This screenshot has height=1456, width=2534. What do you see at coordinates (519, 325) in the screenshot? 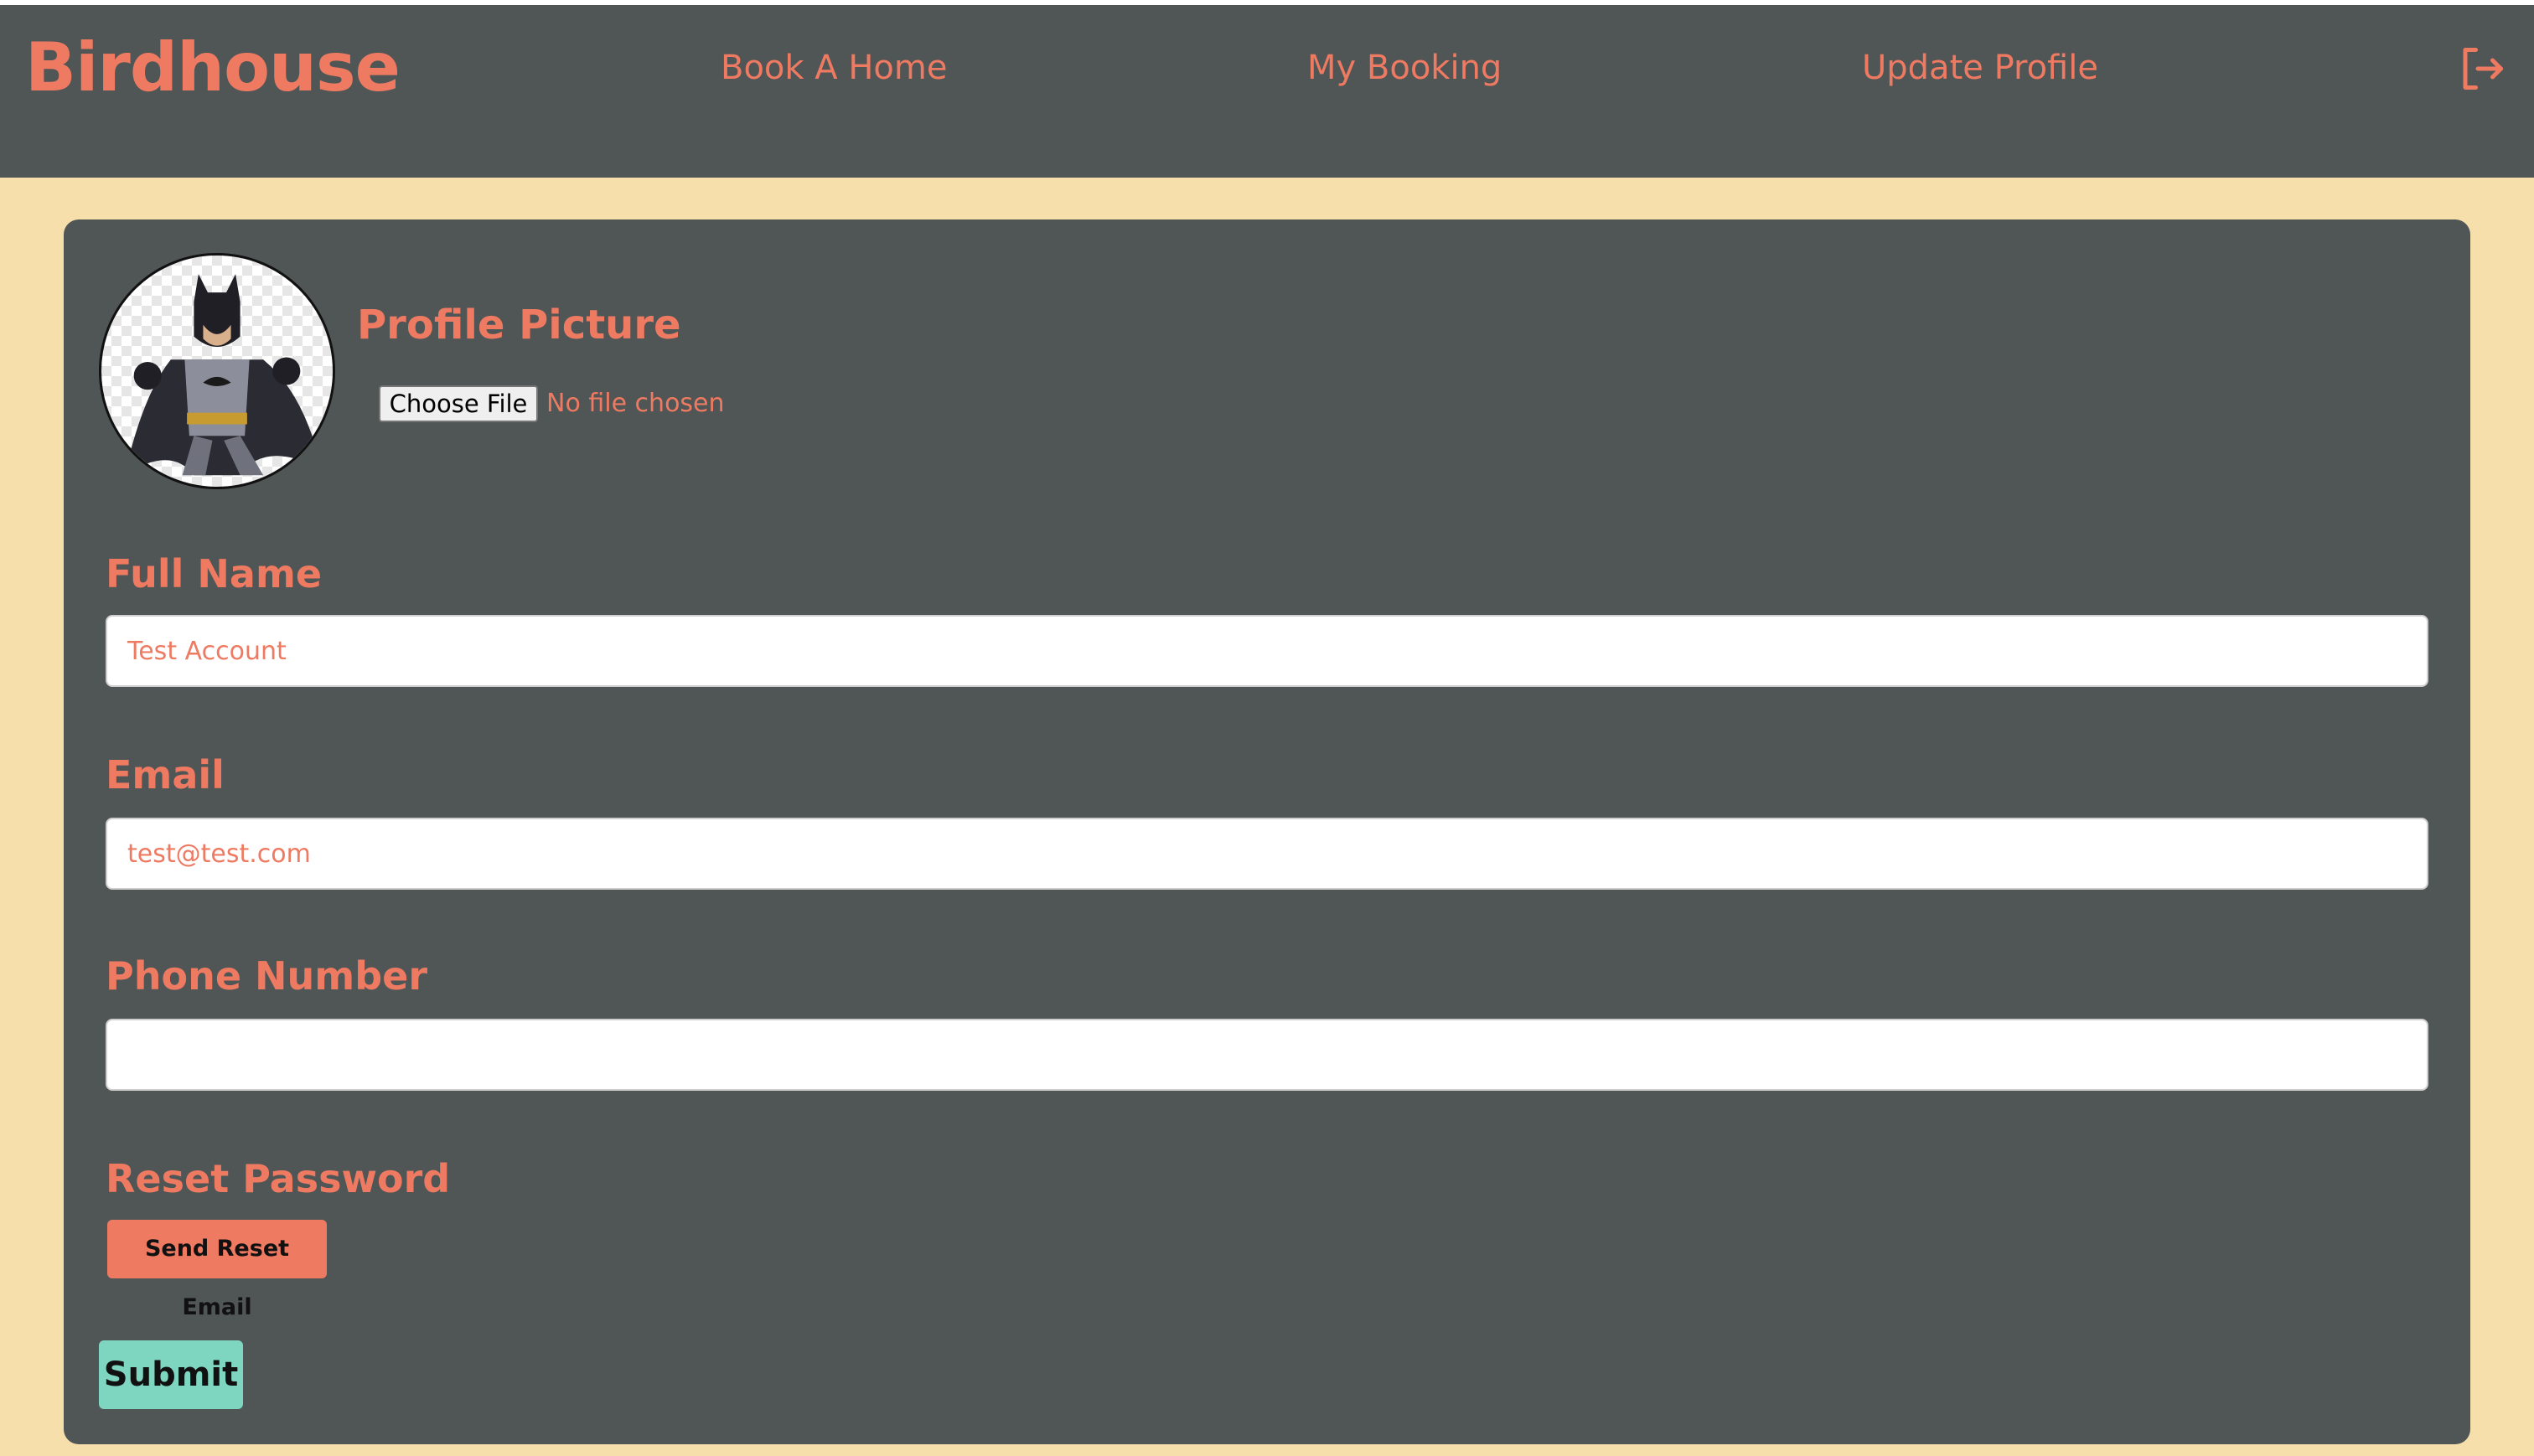
I see `profile-picture-title: Profile Picture` at bounding box center [519, 325].